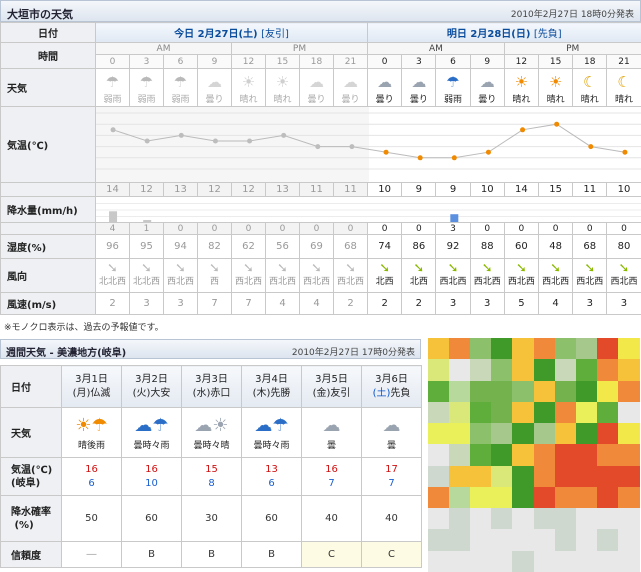 The height and width of the screenshot is (572, 641). I want to click on weekly-temp-cell: 16 7, so click(331, 476).